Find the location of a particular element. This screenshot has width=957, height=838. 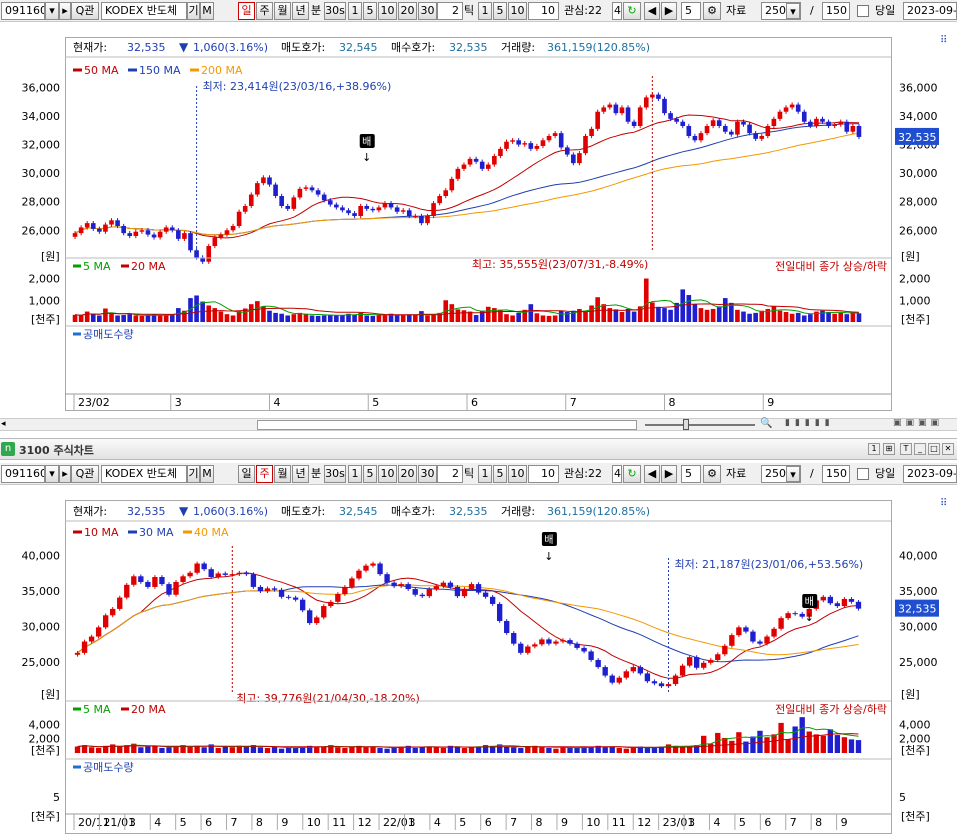

zoom-slider-track is located at coordinates (700, 425).